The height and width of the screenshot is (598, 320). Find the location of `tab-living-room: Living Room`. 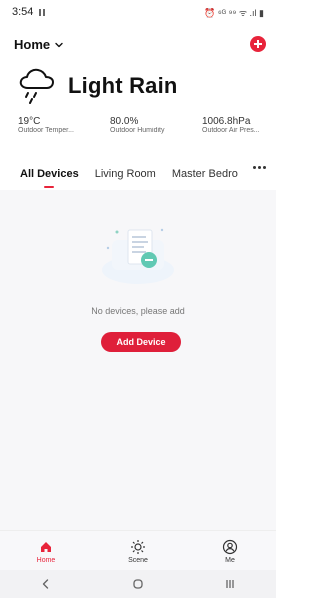

tab-living-room: Living Room is located at coordinates (125, 174).